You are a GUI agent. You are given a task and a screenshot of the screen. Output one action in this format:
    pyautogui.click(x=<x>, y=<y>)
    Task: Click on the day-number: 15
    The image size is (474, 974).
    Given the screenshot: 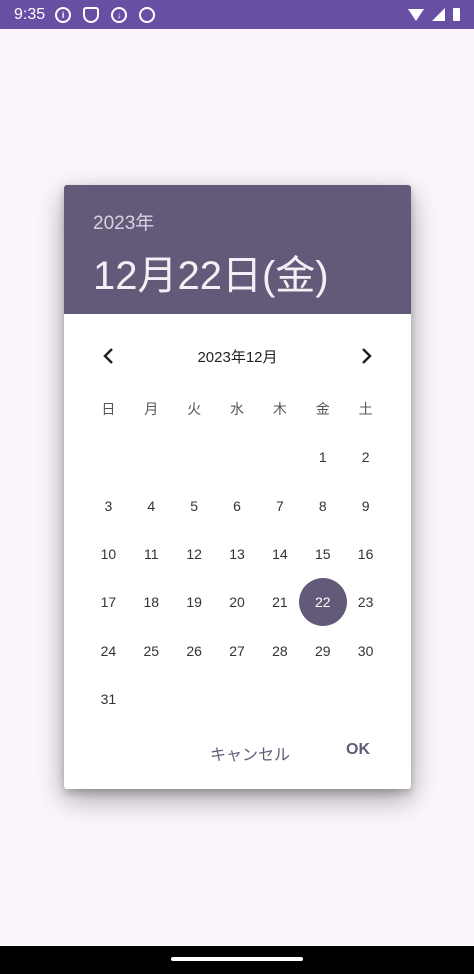 What is the action you would take?
    pyautogui.click(x=322, y=554)
    